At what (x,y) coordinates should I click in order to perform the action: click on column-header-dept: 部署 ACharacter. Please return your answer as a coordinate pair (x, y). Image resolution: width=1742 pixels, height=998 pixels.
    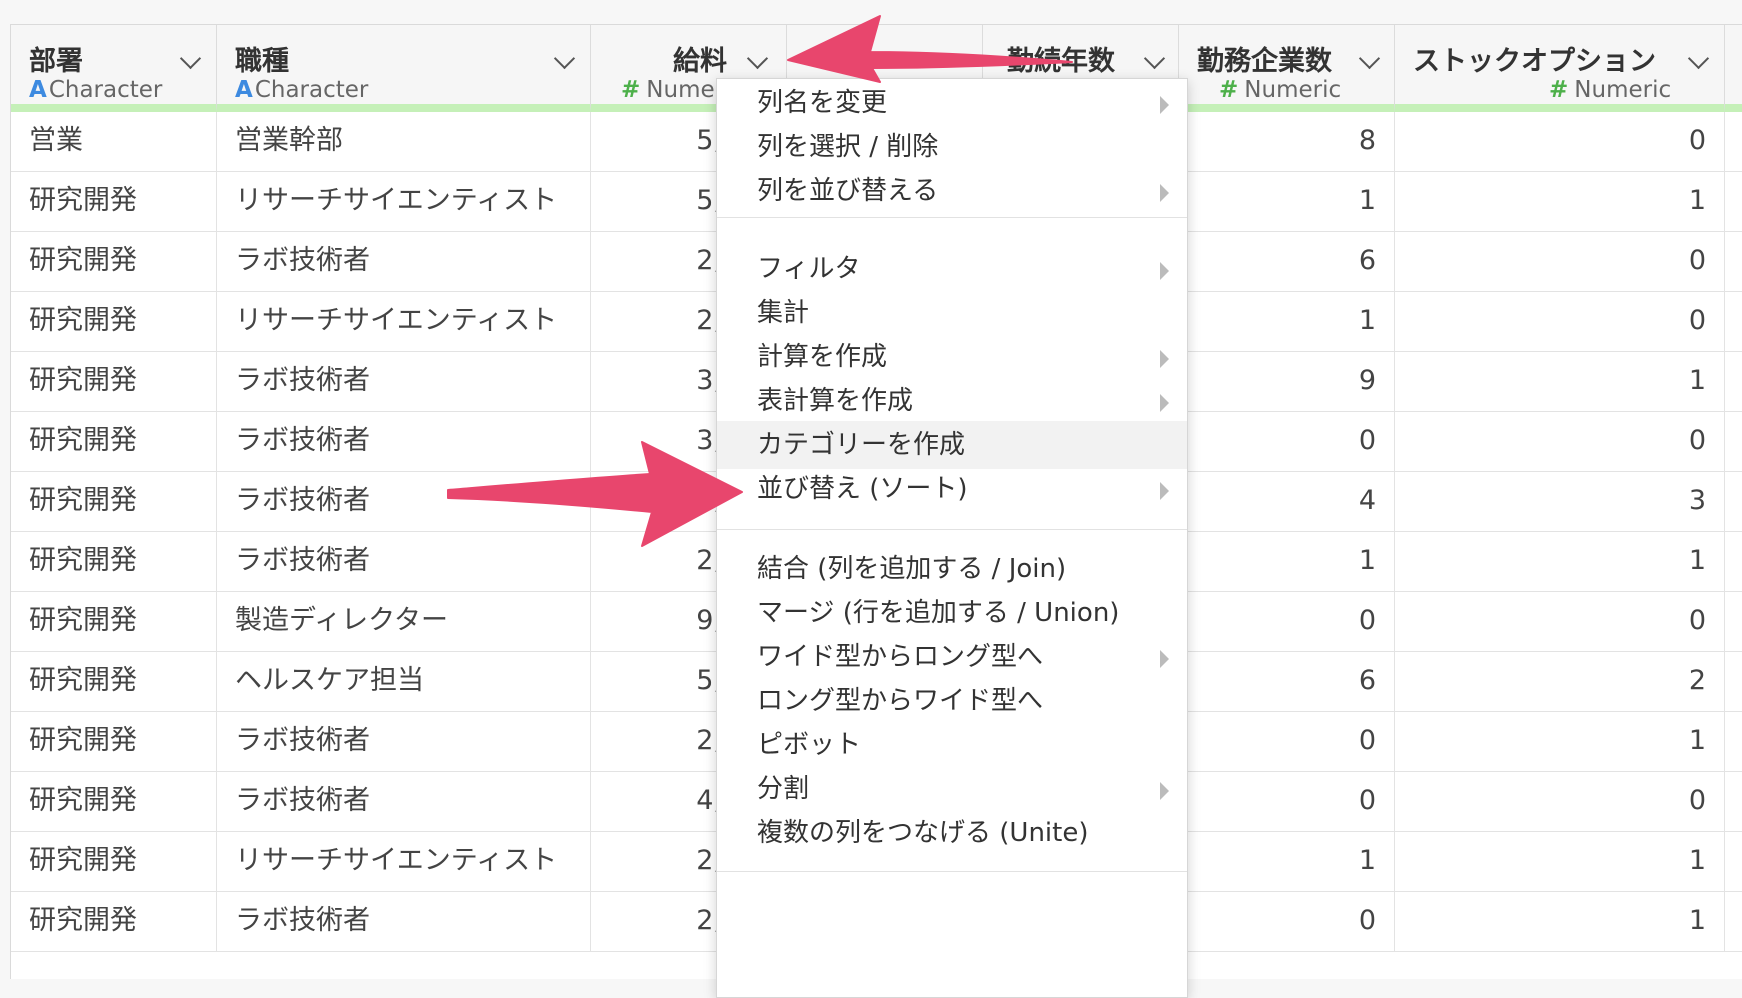
    Looking at the image, I should click on (114, 68).